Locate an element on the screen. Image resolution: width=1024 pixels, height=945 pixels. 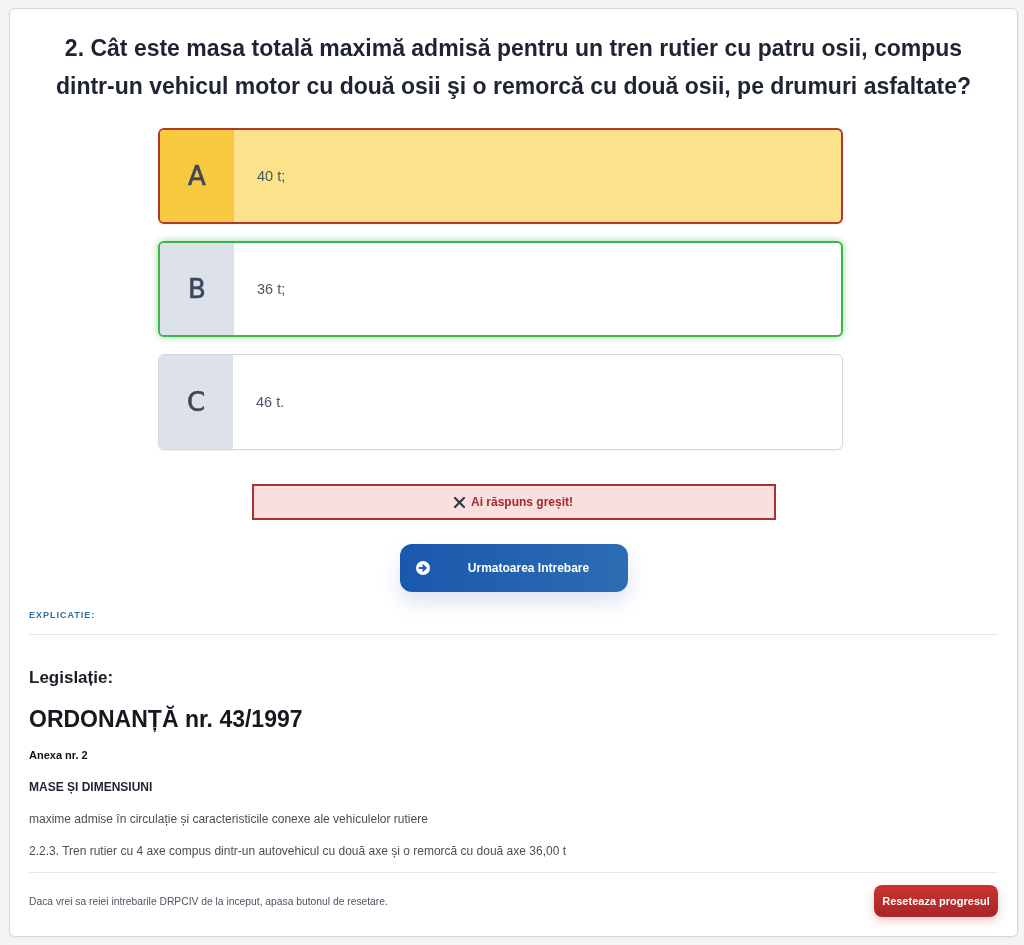
ordinance-title: ORDONANȚĂ nr. 43/1997 is located at coordinates (166, 719).